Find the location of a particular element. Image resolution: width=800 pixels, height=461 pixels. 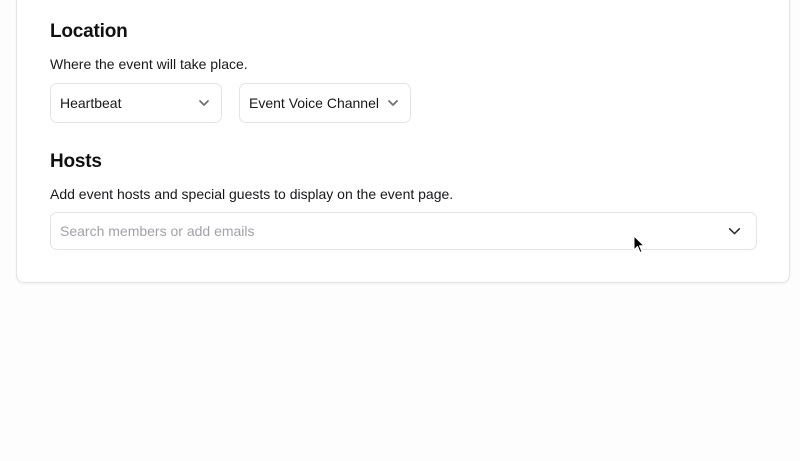

location-heading: Location is located at coordinates (89, 31).